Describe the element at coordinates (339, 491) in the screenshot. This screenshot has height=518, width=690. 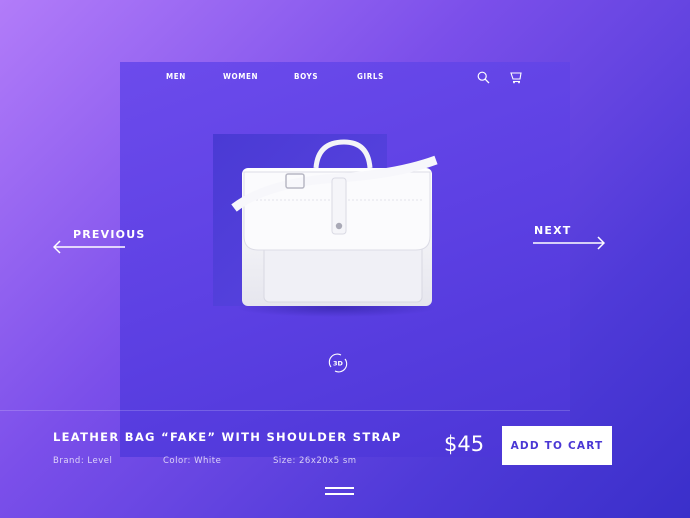
I see `menu-icon` at that location.